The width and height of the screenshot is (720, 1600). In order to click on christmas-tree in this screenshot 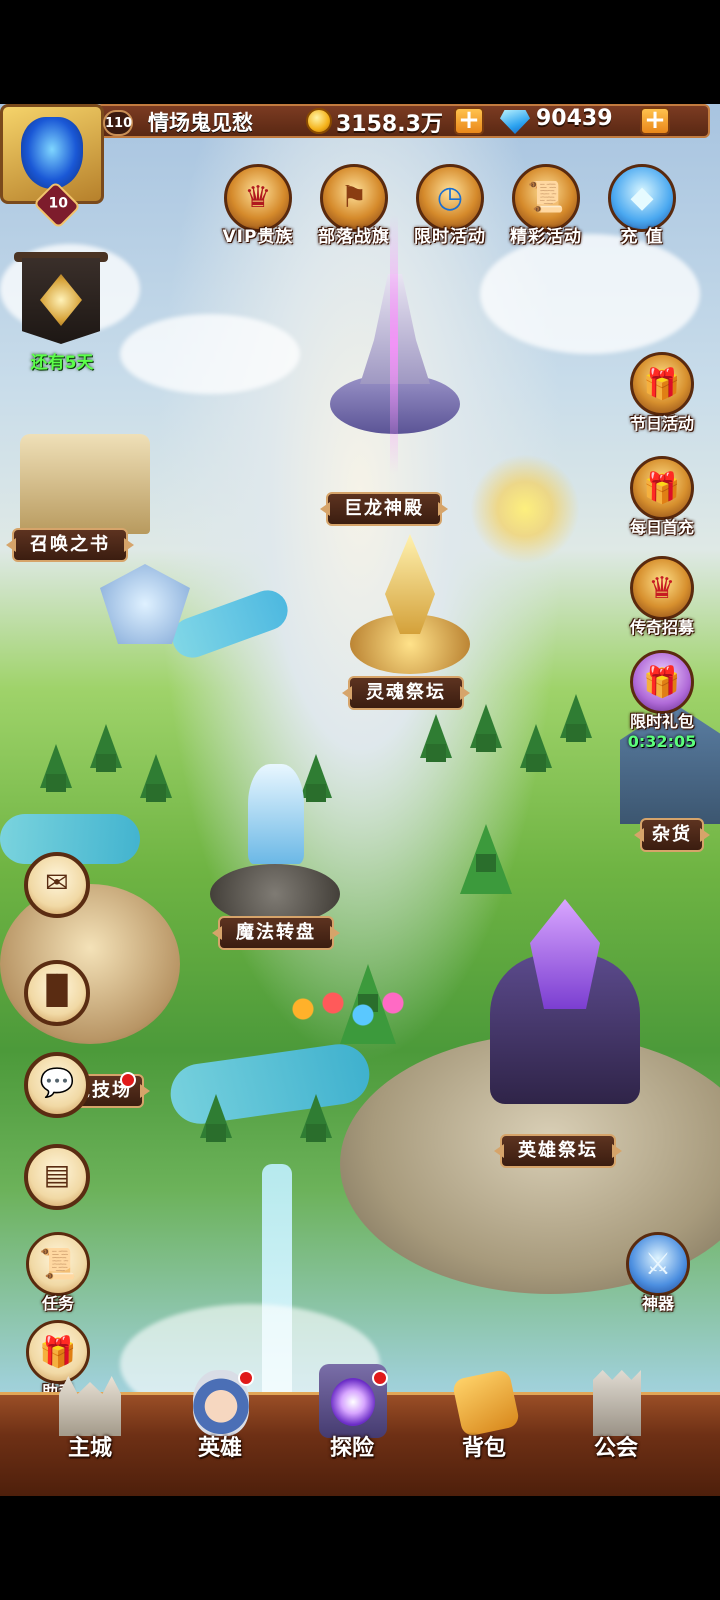, I will do `click(486, 859)`.